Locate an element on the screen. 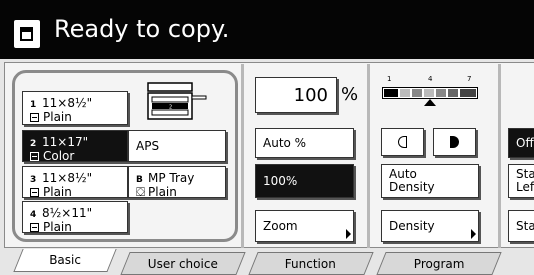  cassette-3-button: 3 11×8½" Plain is located at coordinates (75, 182).